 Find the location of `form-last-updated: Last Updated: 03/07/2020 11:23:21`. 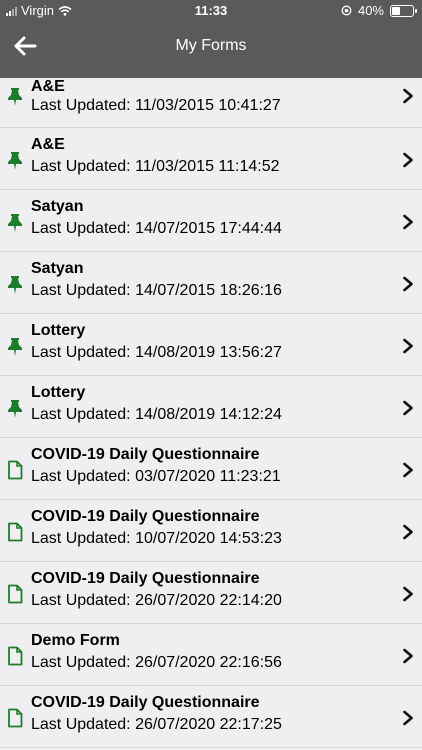

form-last-updated: Last Updated: 03/07/2020 11:23:21 is located at coordinates (156, 476).